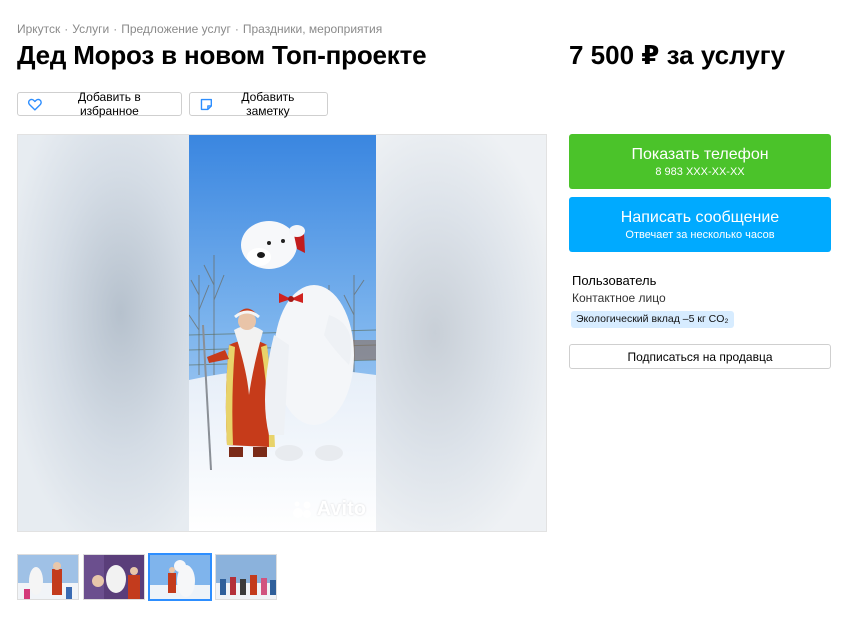 The height and width of the screenshot is (621, 861). Describe the element at coordinates (700, 154) in the screenshot. I see `show-phone-label: Показать телефон` at that location.